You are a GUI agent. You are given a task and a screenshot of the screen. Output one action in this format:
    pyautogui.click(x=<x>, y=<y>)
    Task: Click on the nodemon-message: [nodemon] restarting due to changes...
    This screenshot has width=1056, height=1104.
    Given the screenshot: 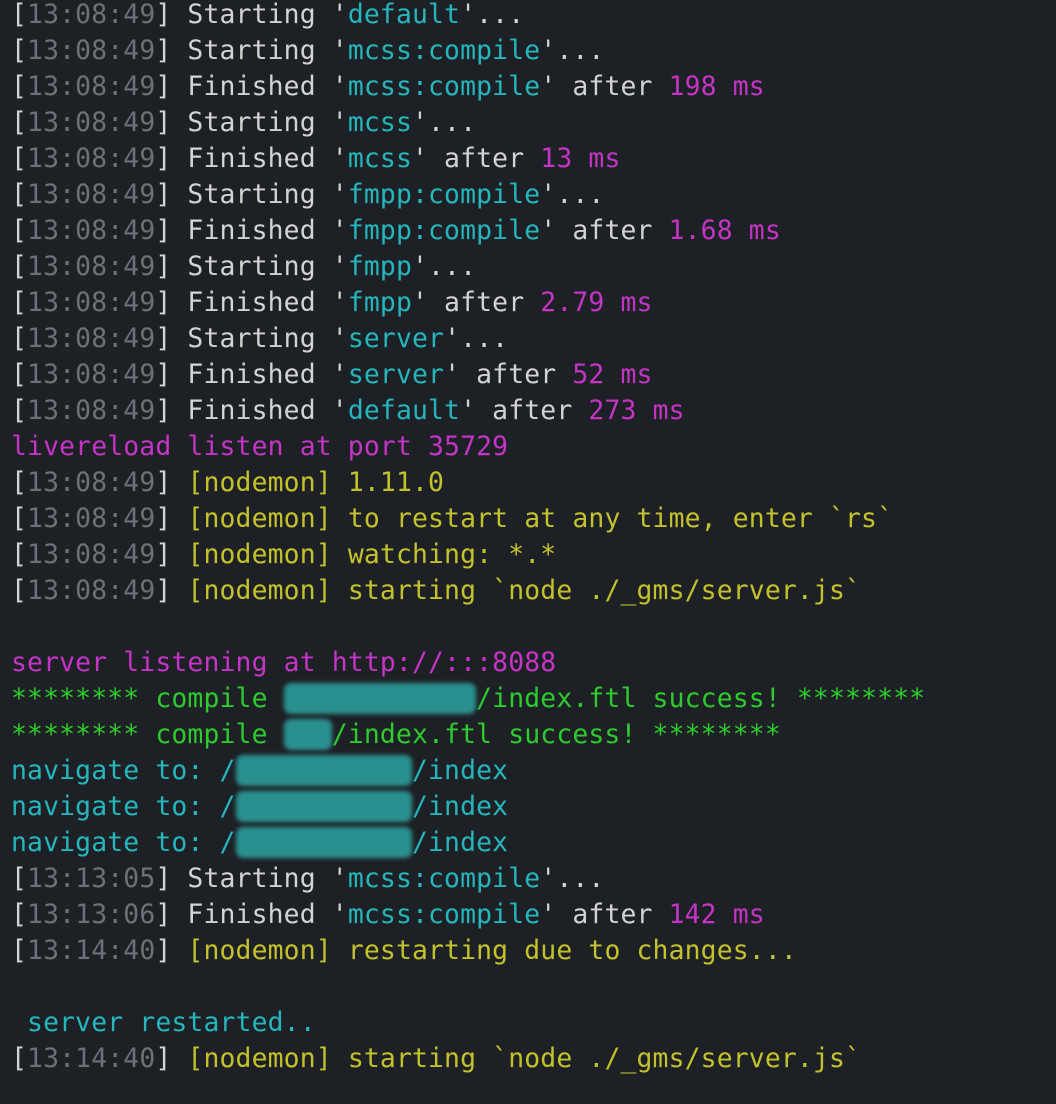 What is the action you would take?
    pyautogui.click(x=492, y=950)
    